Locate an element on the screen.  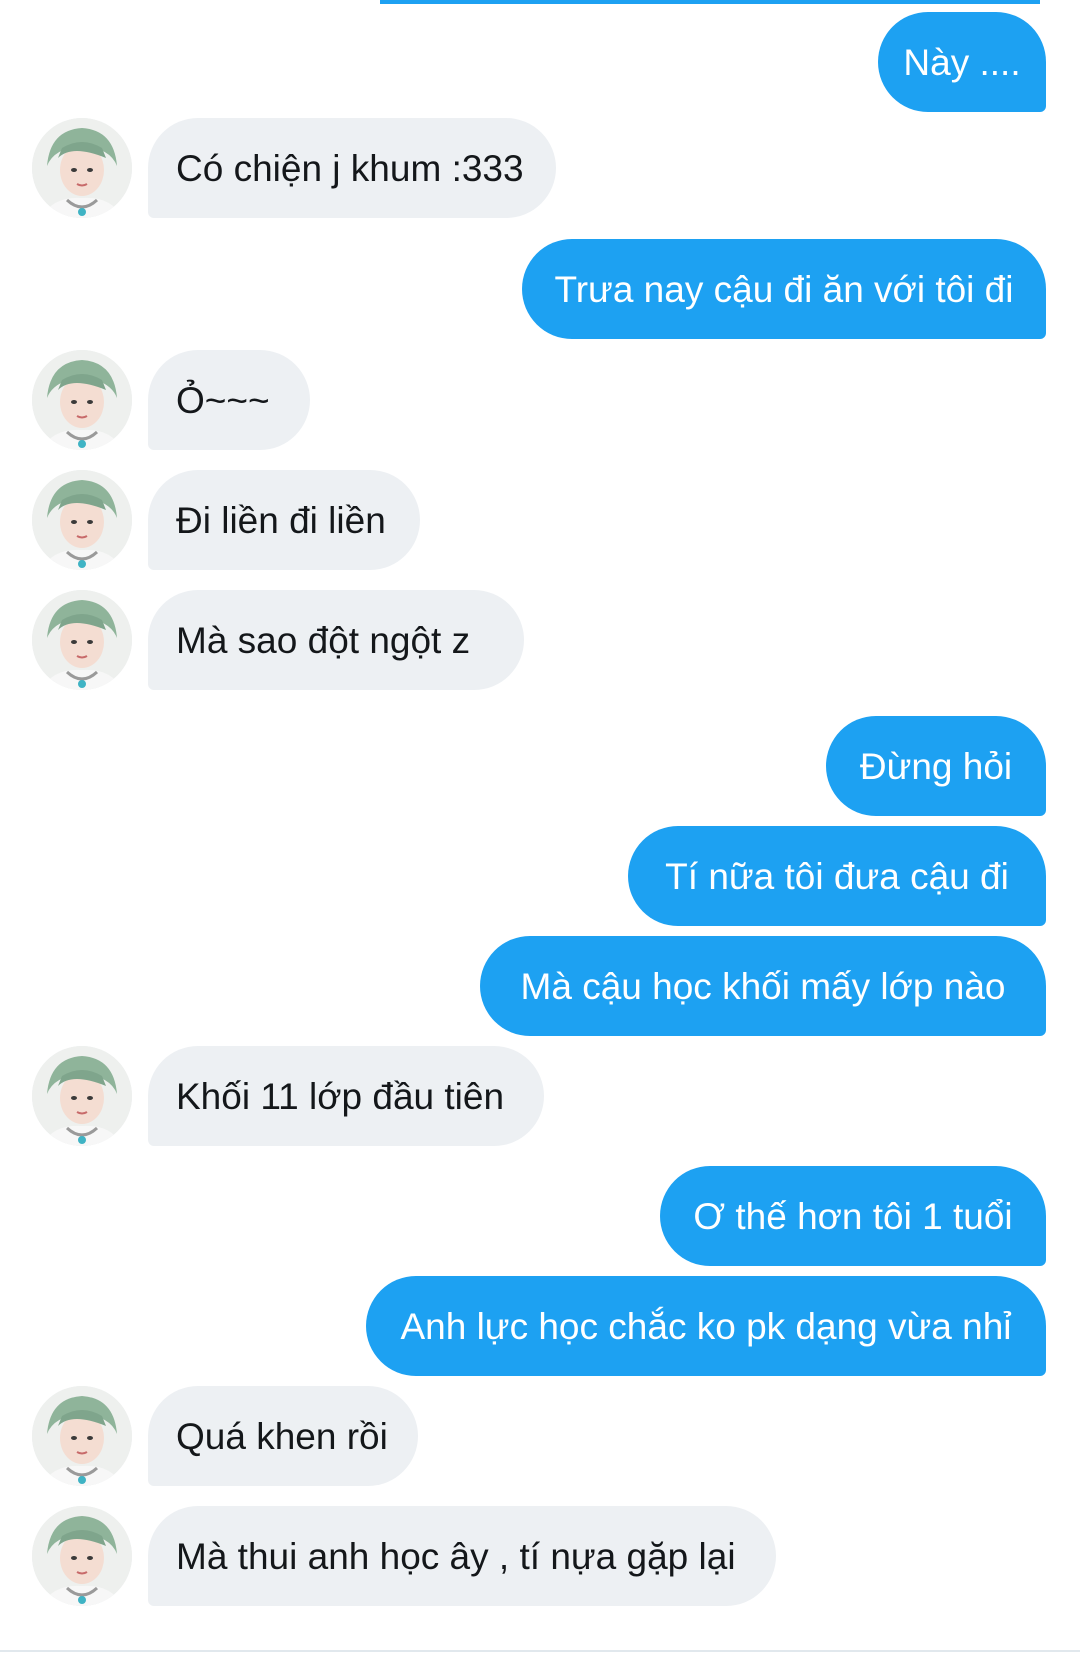
message-text: Trưa nay cậu đi ăn với tôi đi is located at coordinates (784, 289).